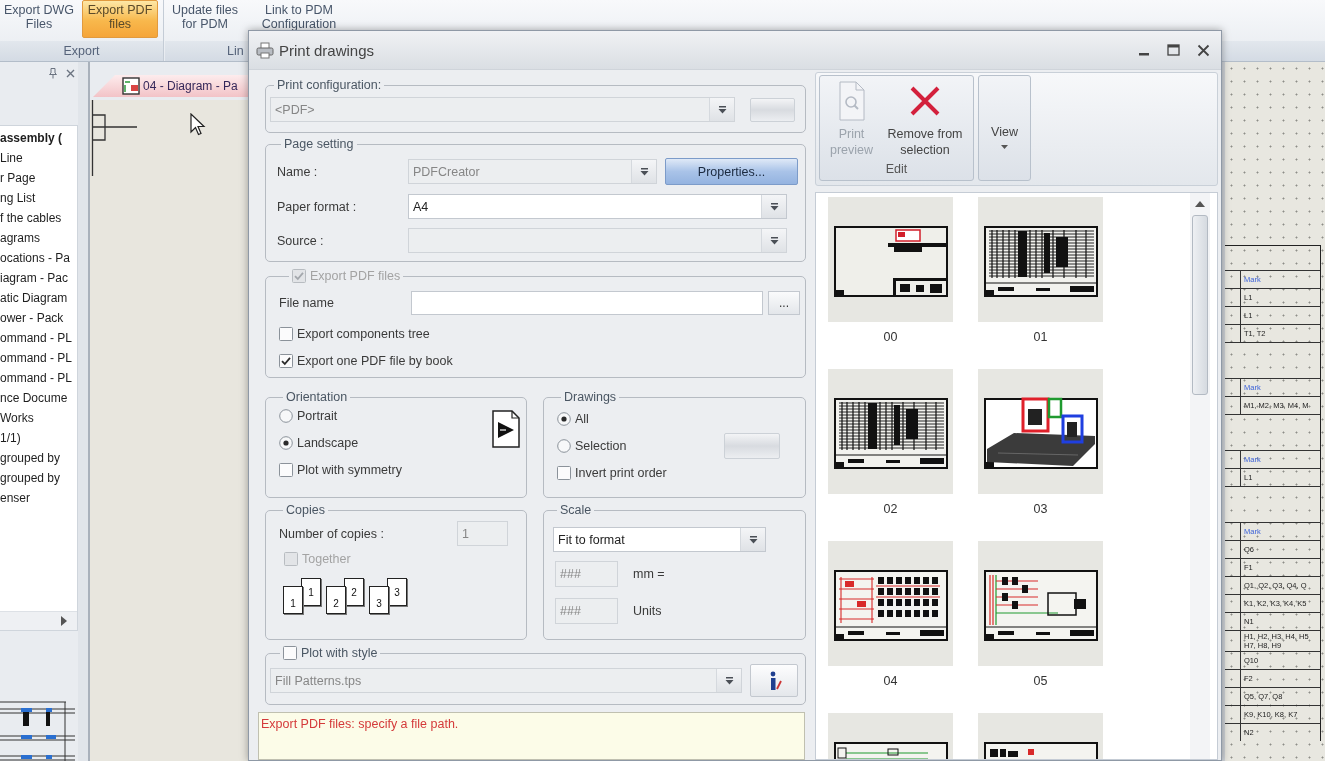 The image size is (1325, 761). Describe the element at coordinates (170, 86) in the screenshot. I see `document-tab: 04 - Diagram - Pa` at that location.